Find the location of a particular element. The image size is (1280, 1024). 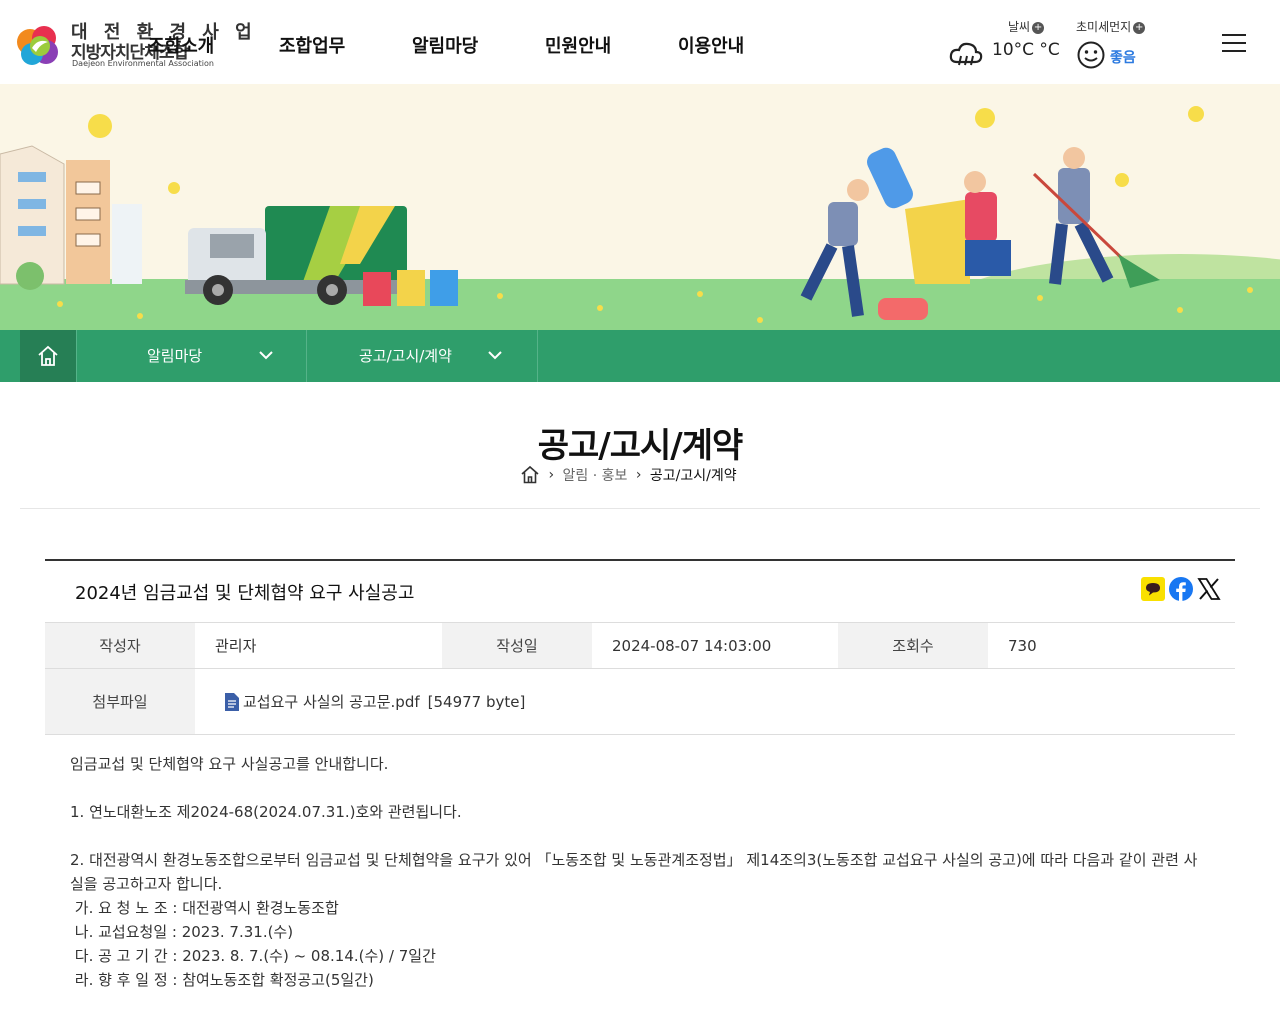

breadcrumb: › 알림 · 홍보 › 공고/고시/계약 is located at coordinates (628, 476).